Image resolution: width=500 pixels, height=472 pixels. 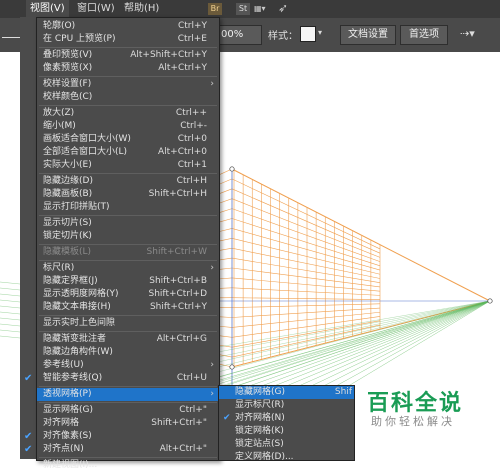 What do you see at coordinates (320, 32) in the screenshot?
I see `chevron-down-icon: ▾` at bounding box center [320, 32].